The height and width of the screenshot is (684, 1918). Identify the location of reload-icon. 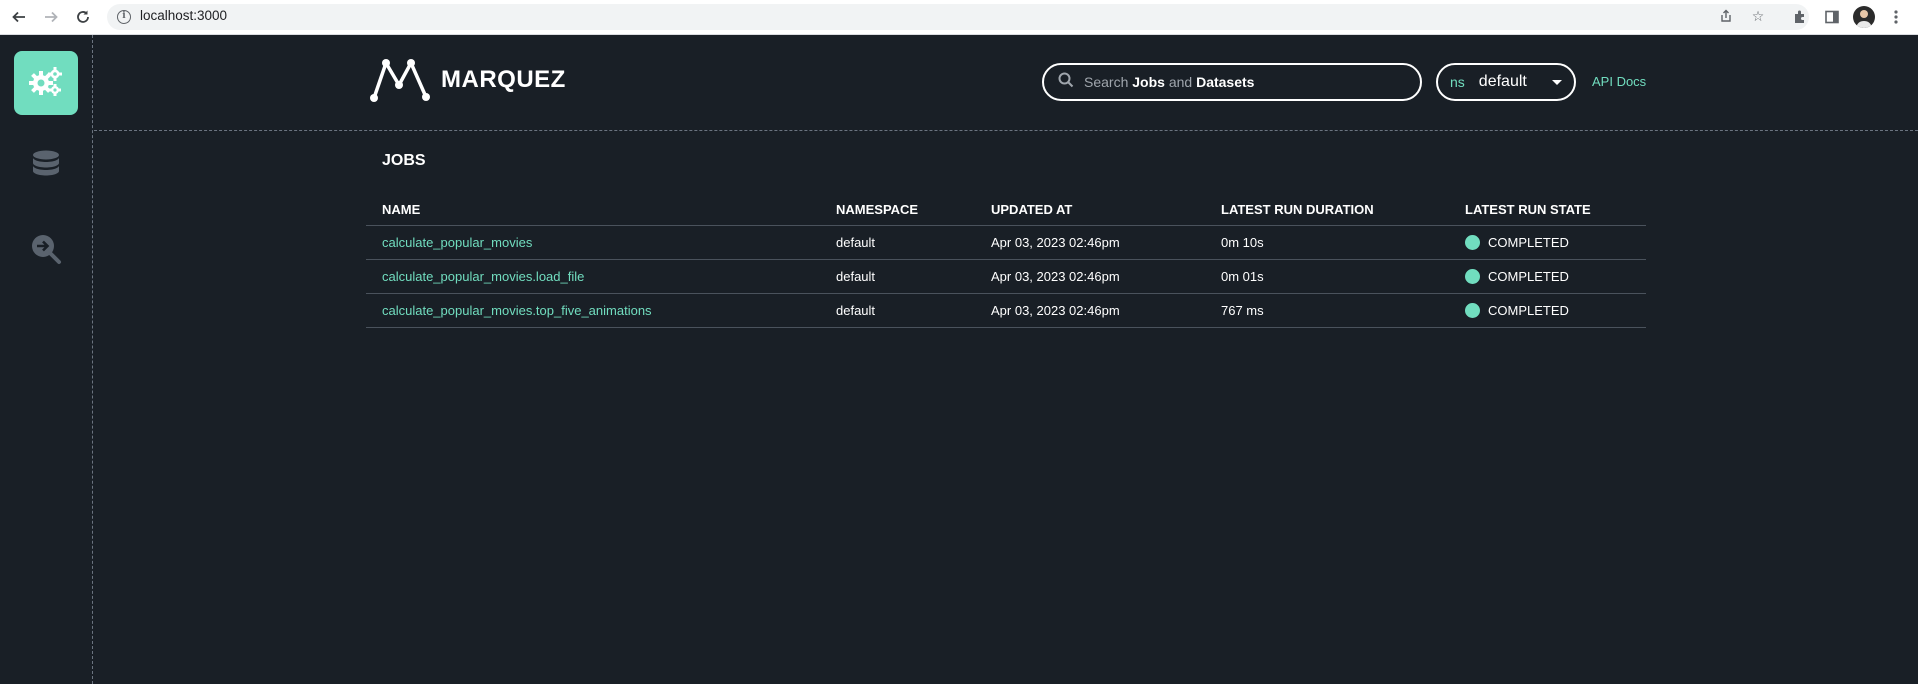
(83, 17).